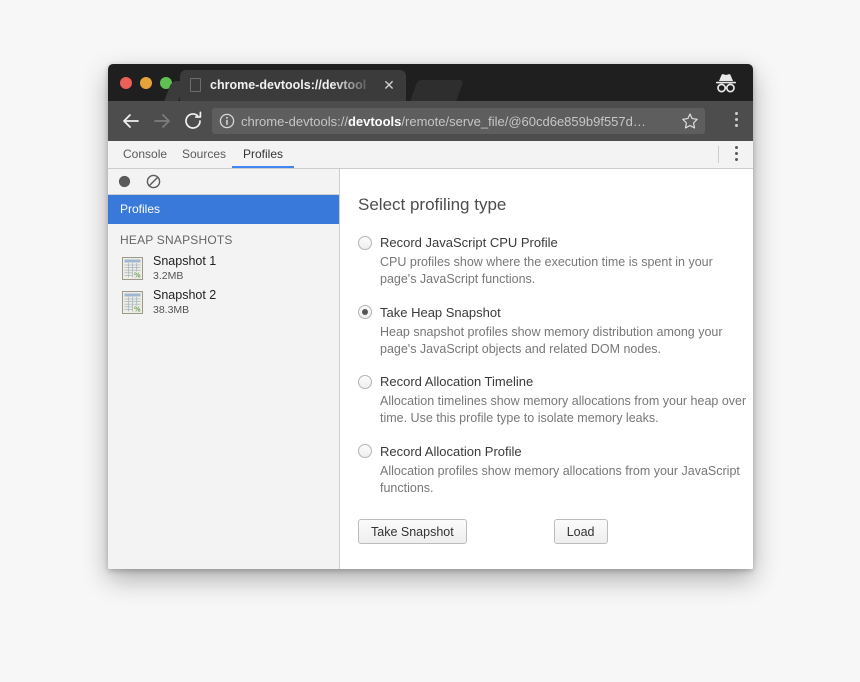 Image resolution: width=860 pixels, height=682 pixels. Describe the element at coordinates (176, 240) in the screenshot. I see `heap-snapshots-section-label: HEAP SNAPSHOTS` at that location.